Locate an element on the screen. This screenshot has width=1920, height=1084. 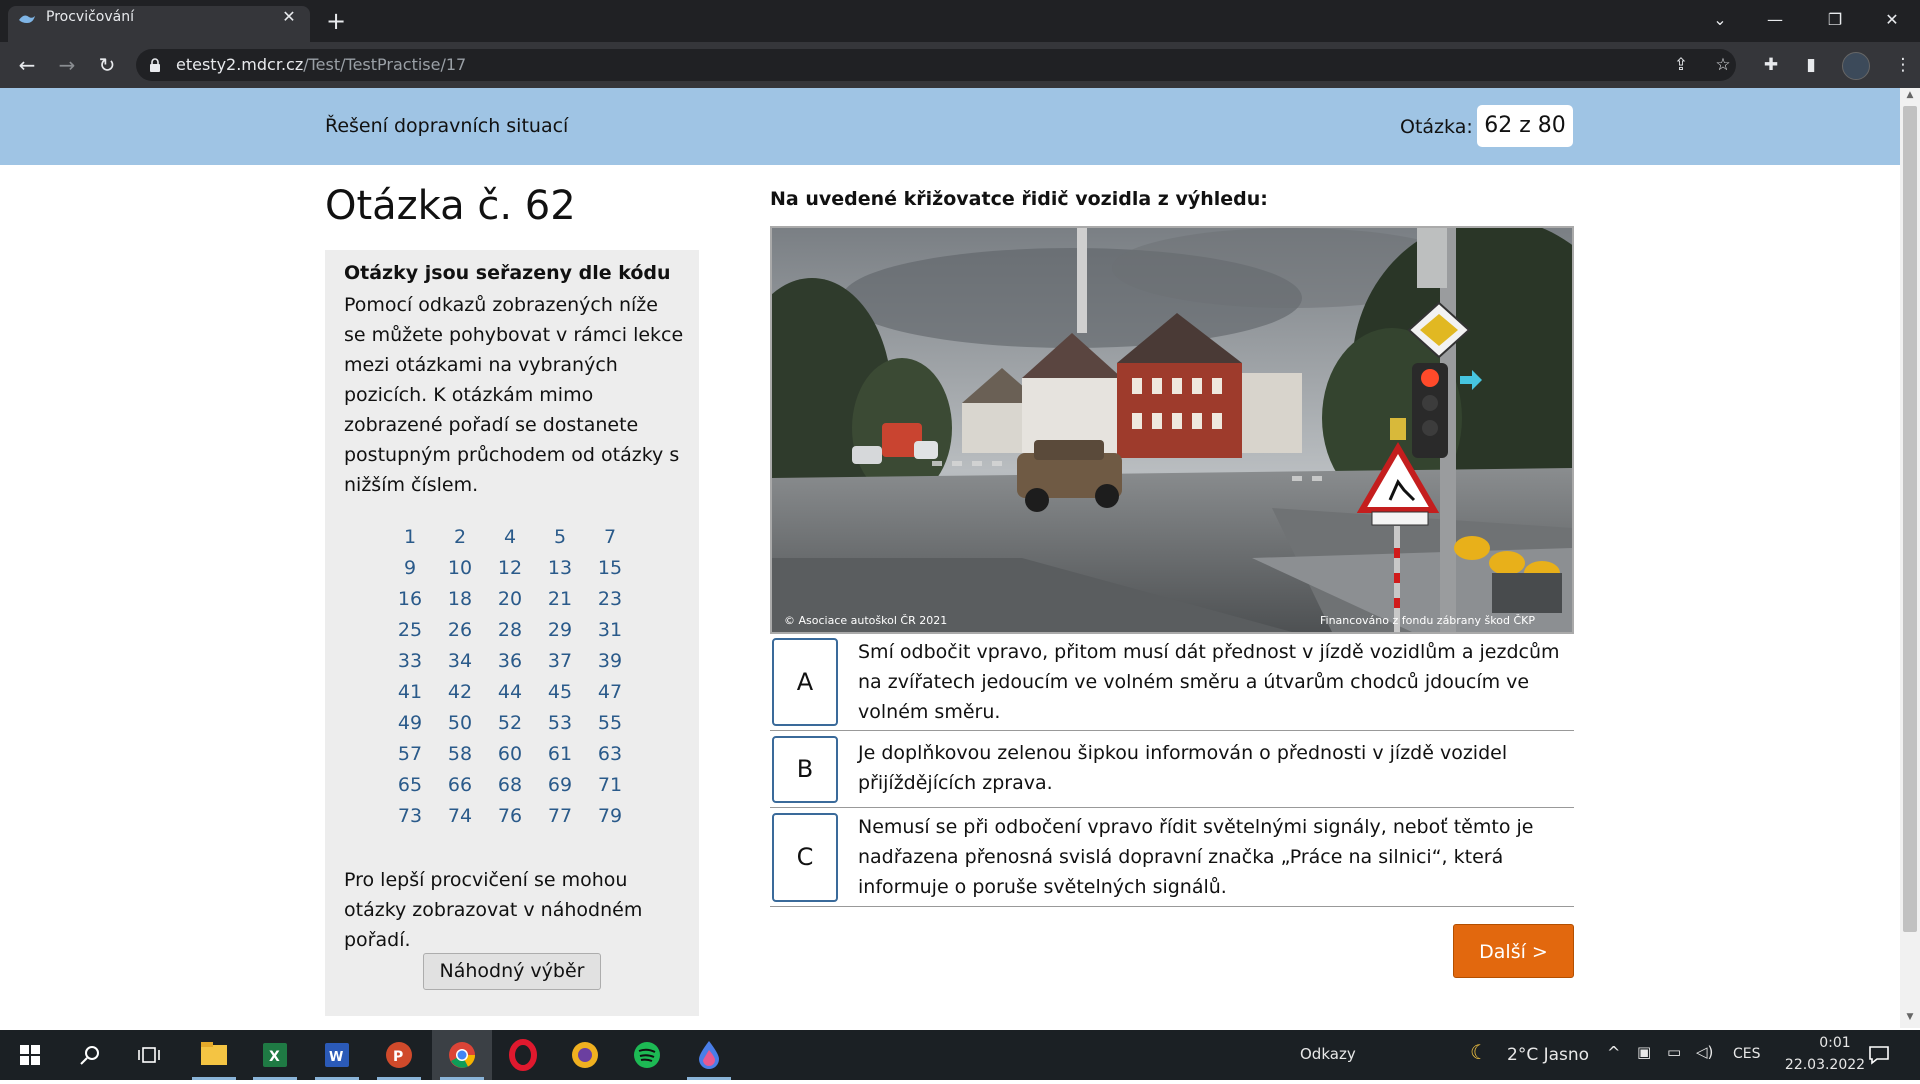
question-link: 10 is located at coordinates (460, 568).